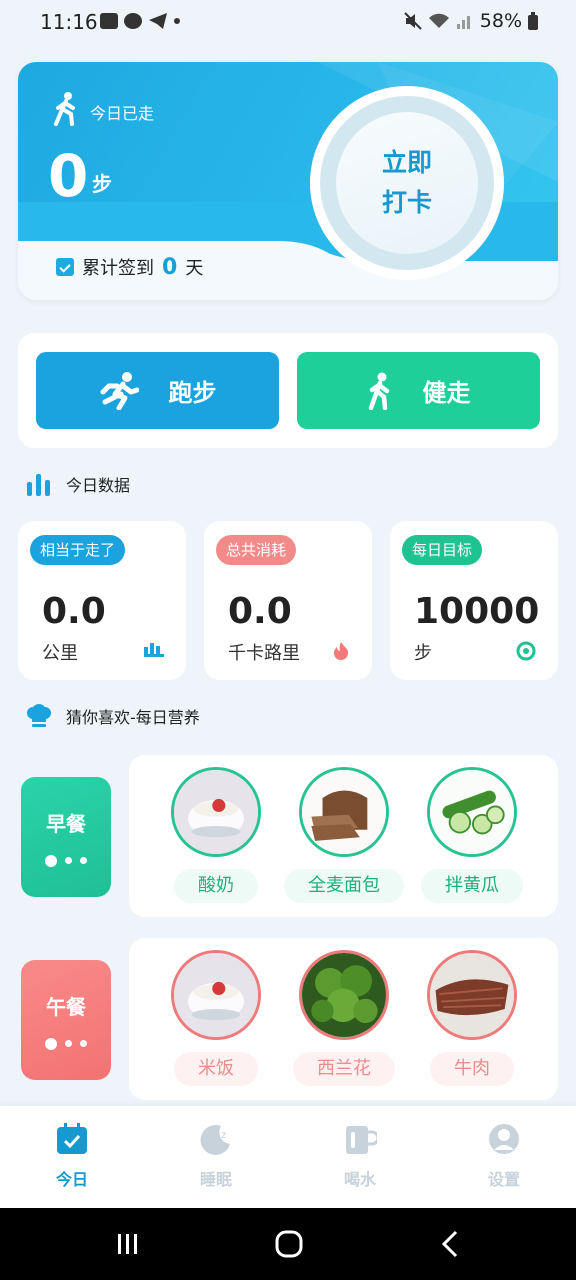 The width and height of the screenshot is (576, 1280). What do you see at coordinates (216, 886) in the screenshot?
I see `food-name: 酸奶` at bounding box center [216, 886].